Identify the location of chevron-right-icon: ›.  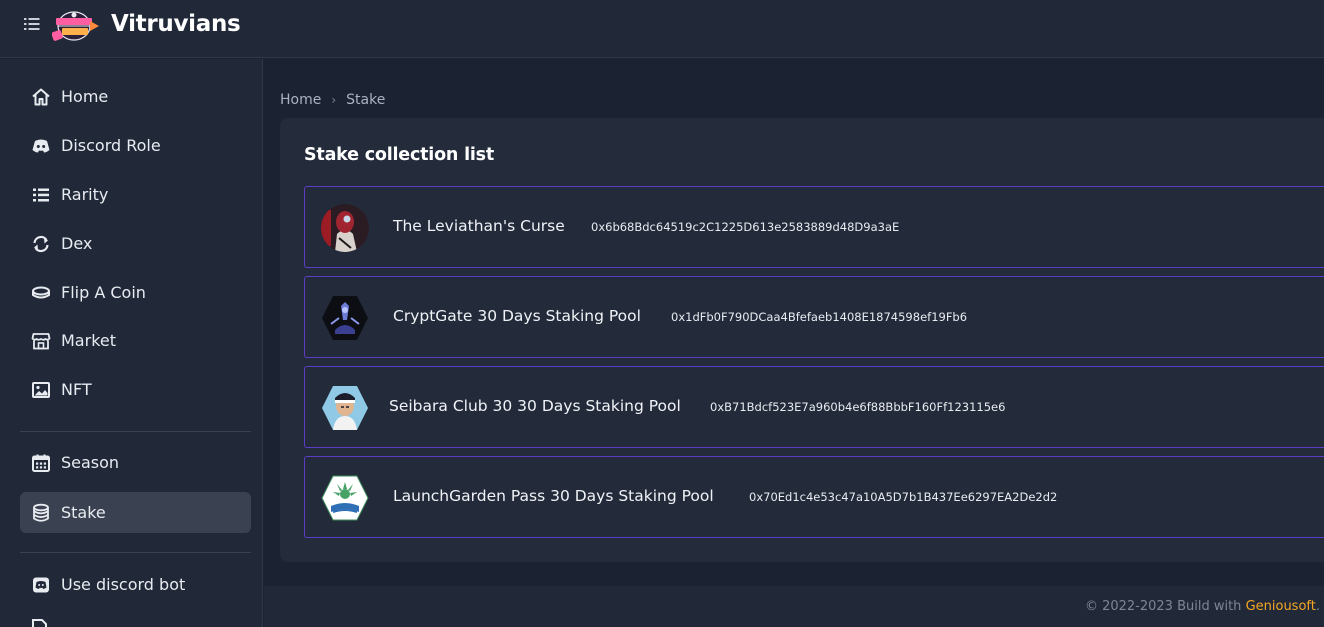
(334, 100).